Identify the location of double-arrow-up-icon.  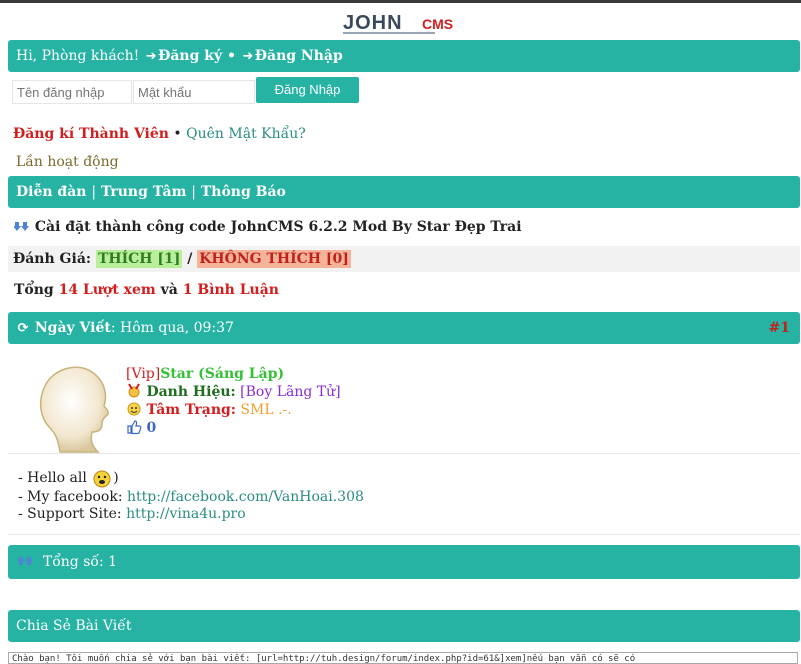
(25, 560).